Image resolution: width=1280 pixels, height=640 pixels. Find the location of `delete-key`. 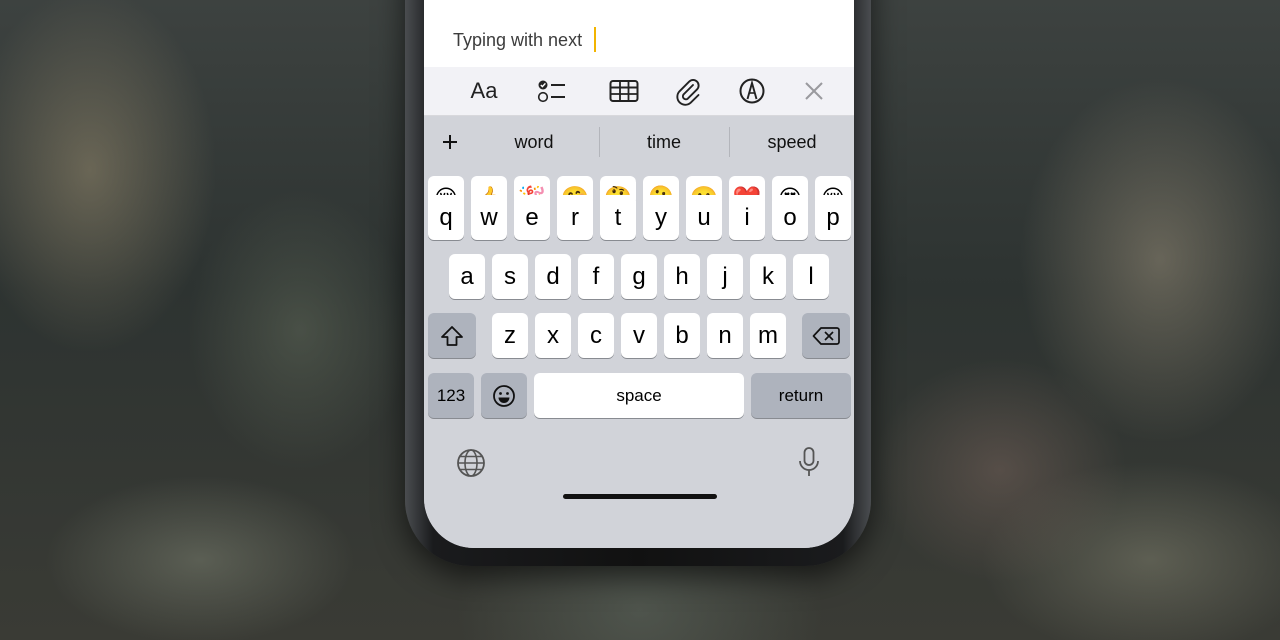

delete-key is located at coordinates (826, 335).